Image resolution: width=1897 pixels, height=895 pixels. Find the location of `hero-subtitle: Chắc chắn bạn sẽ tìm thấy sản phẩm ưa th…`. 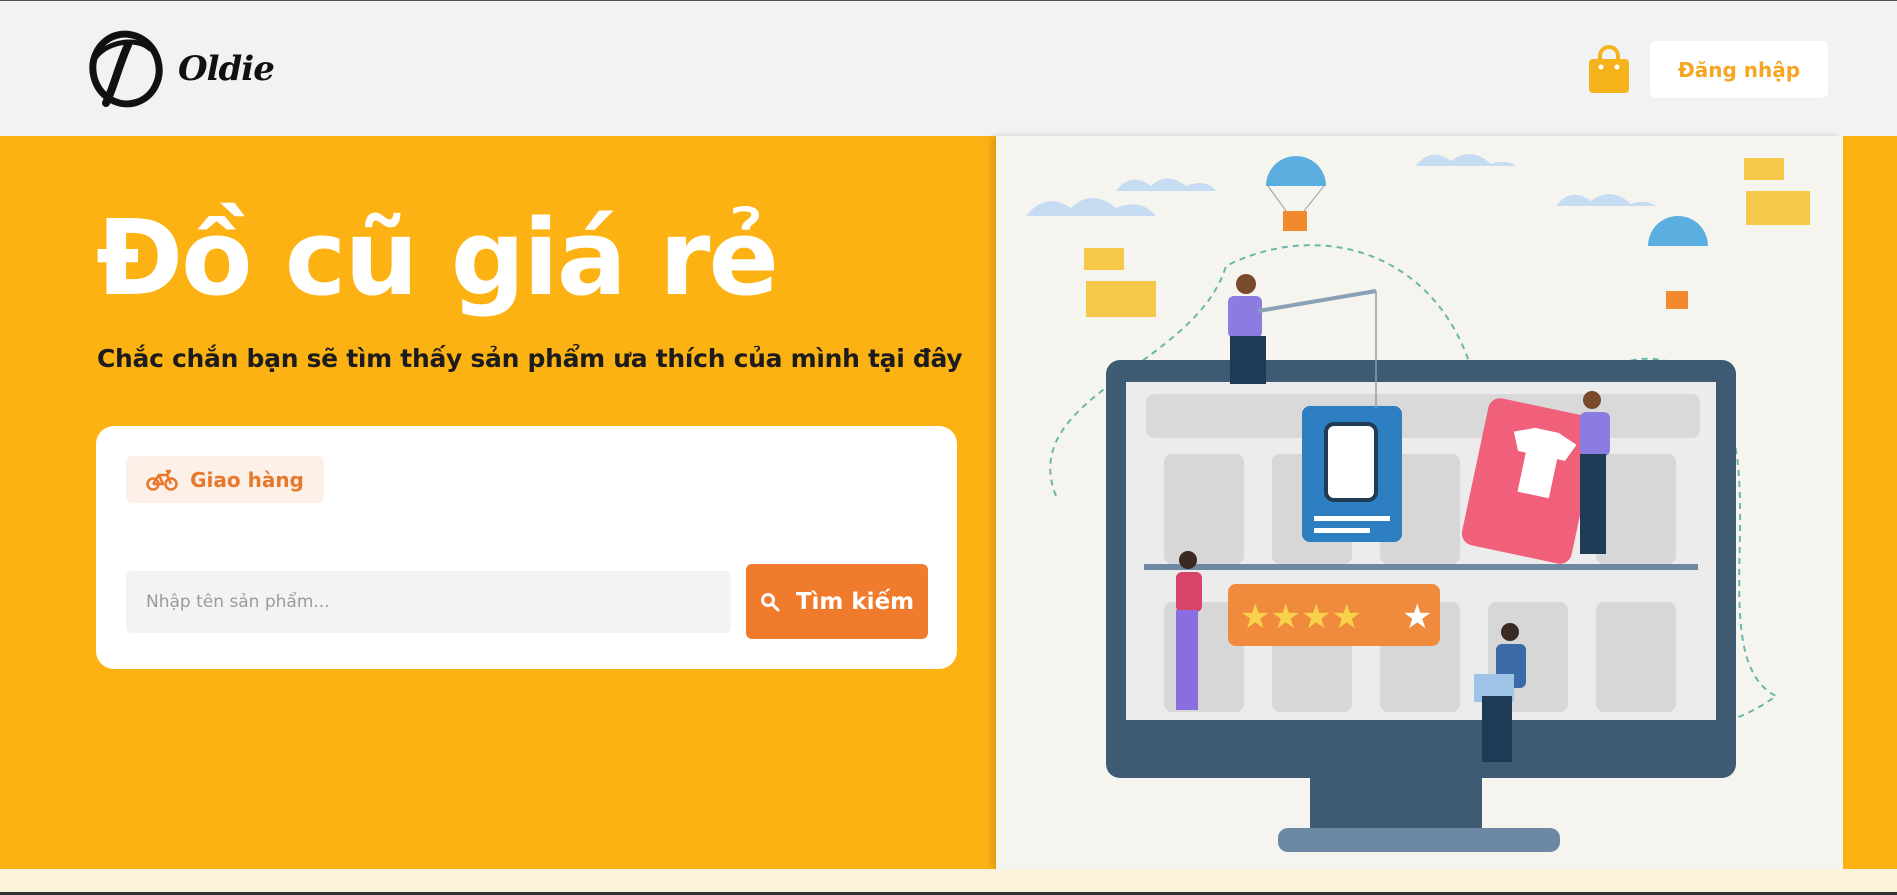

hero-subtitle: Chắc chắn bạn sẽ tìm thấy sản phẩm ưa th… is located at coordinates (530, 358).